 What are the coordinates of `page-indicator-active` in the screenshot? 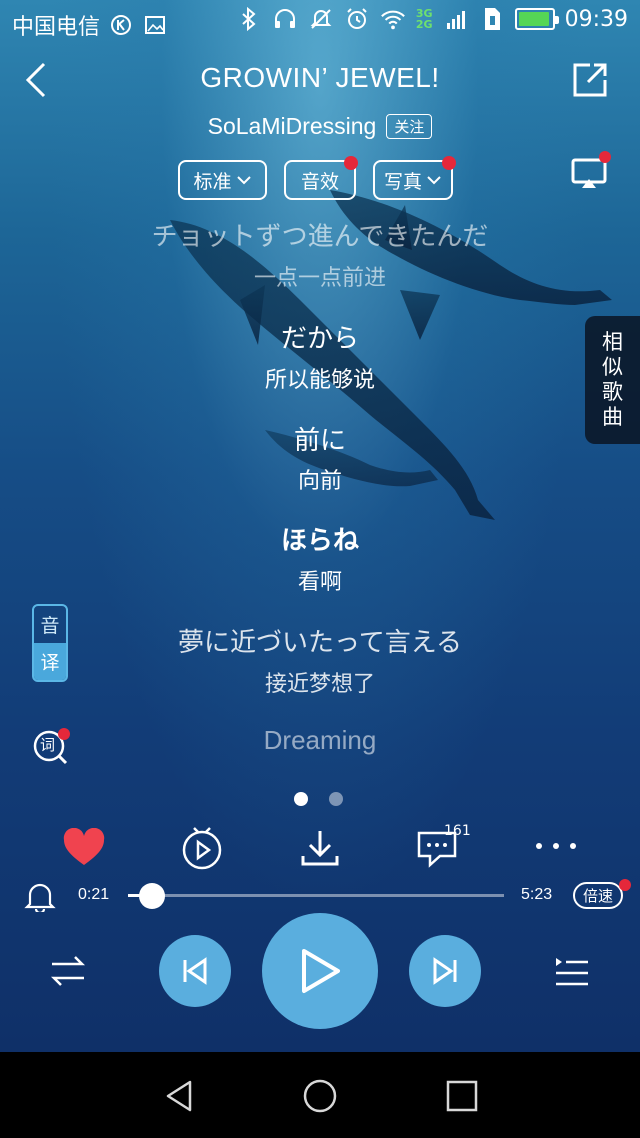 It's located at (301, 799).